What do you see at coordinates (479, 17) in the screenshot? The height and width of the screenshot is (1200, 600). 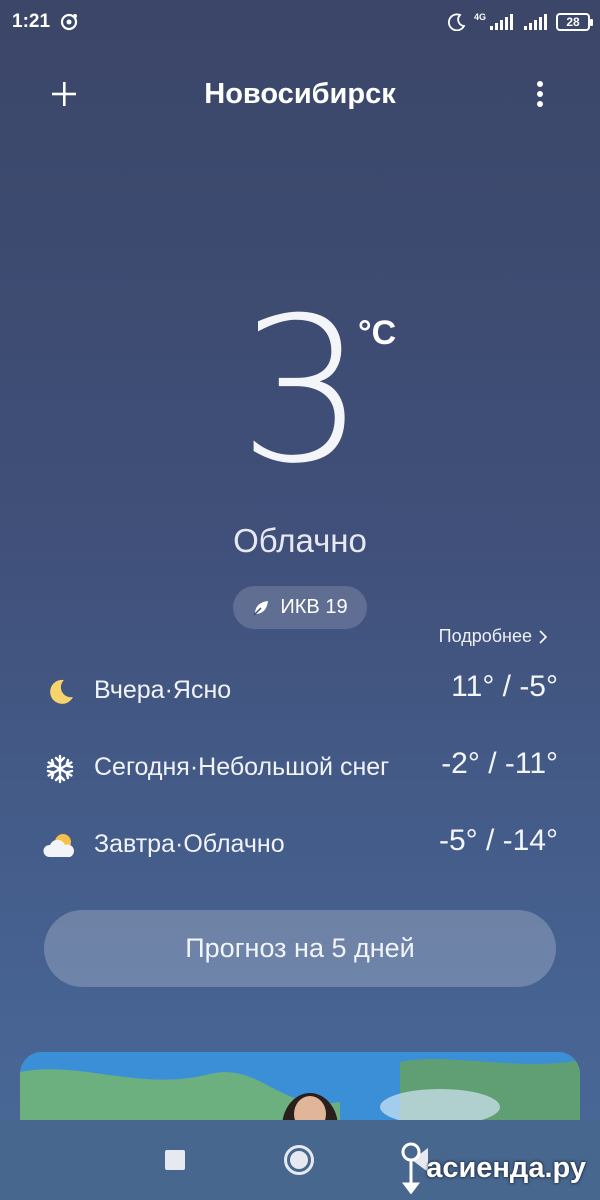 I see `network-type-label: 4G` at bounding box center [479, 17].